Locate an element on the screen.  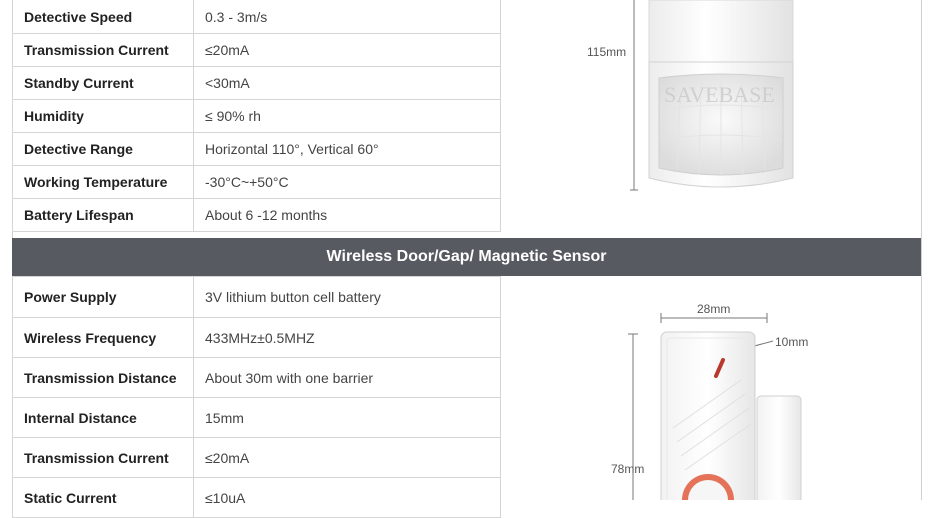
spec-value: <30mA is located at coordinates (347, 83).